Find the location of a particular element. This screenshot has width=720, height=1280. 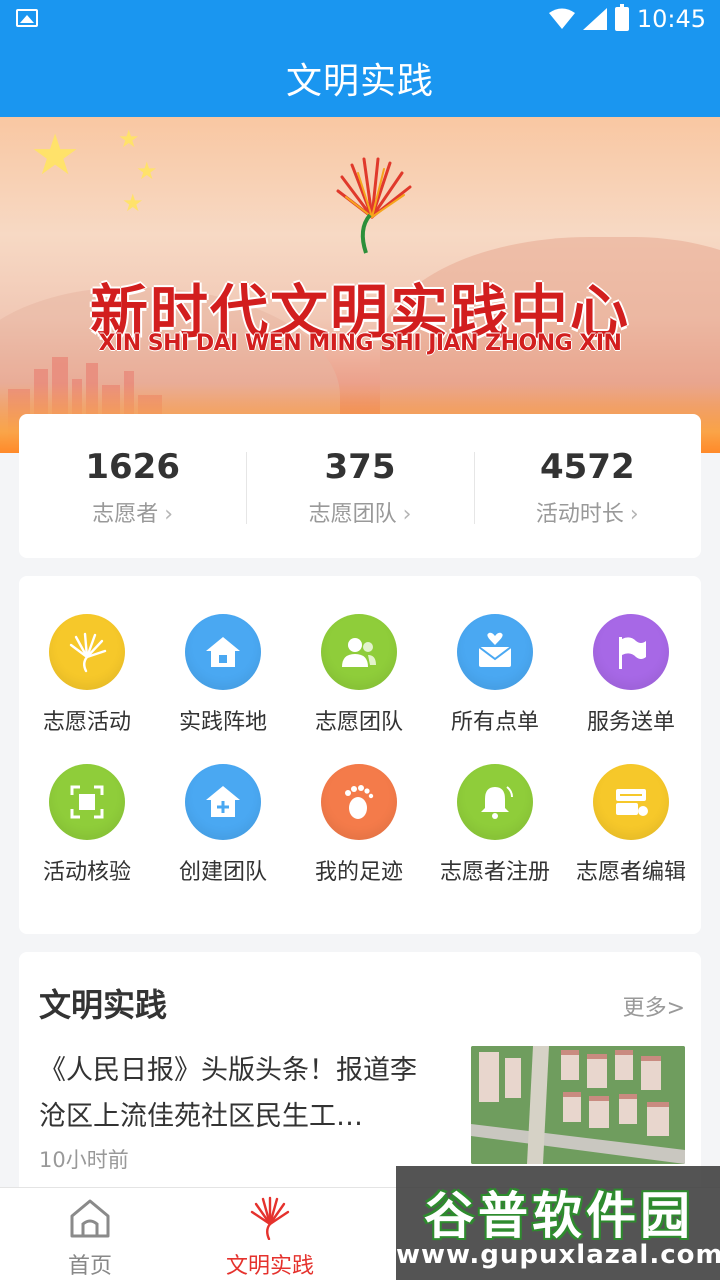

grid-item-label: 实践阵地 is located at coordinates (222, 722).